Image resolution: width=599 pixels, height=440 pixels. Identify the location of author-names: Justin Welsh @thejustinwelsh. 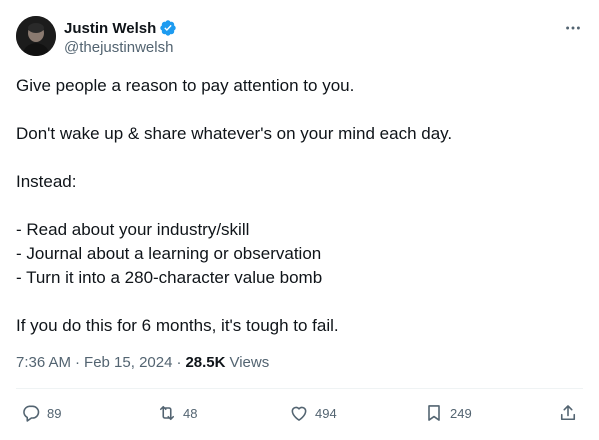
(120, 37).